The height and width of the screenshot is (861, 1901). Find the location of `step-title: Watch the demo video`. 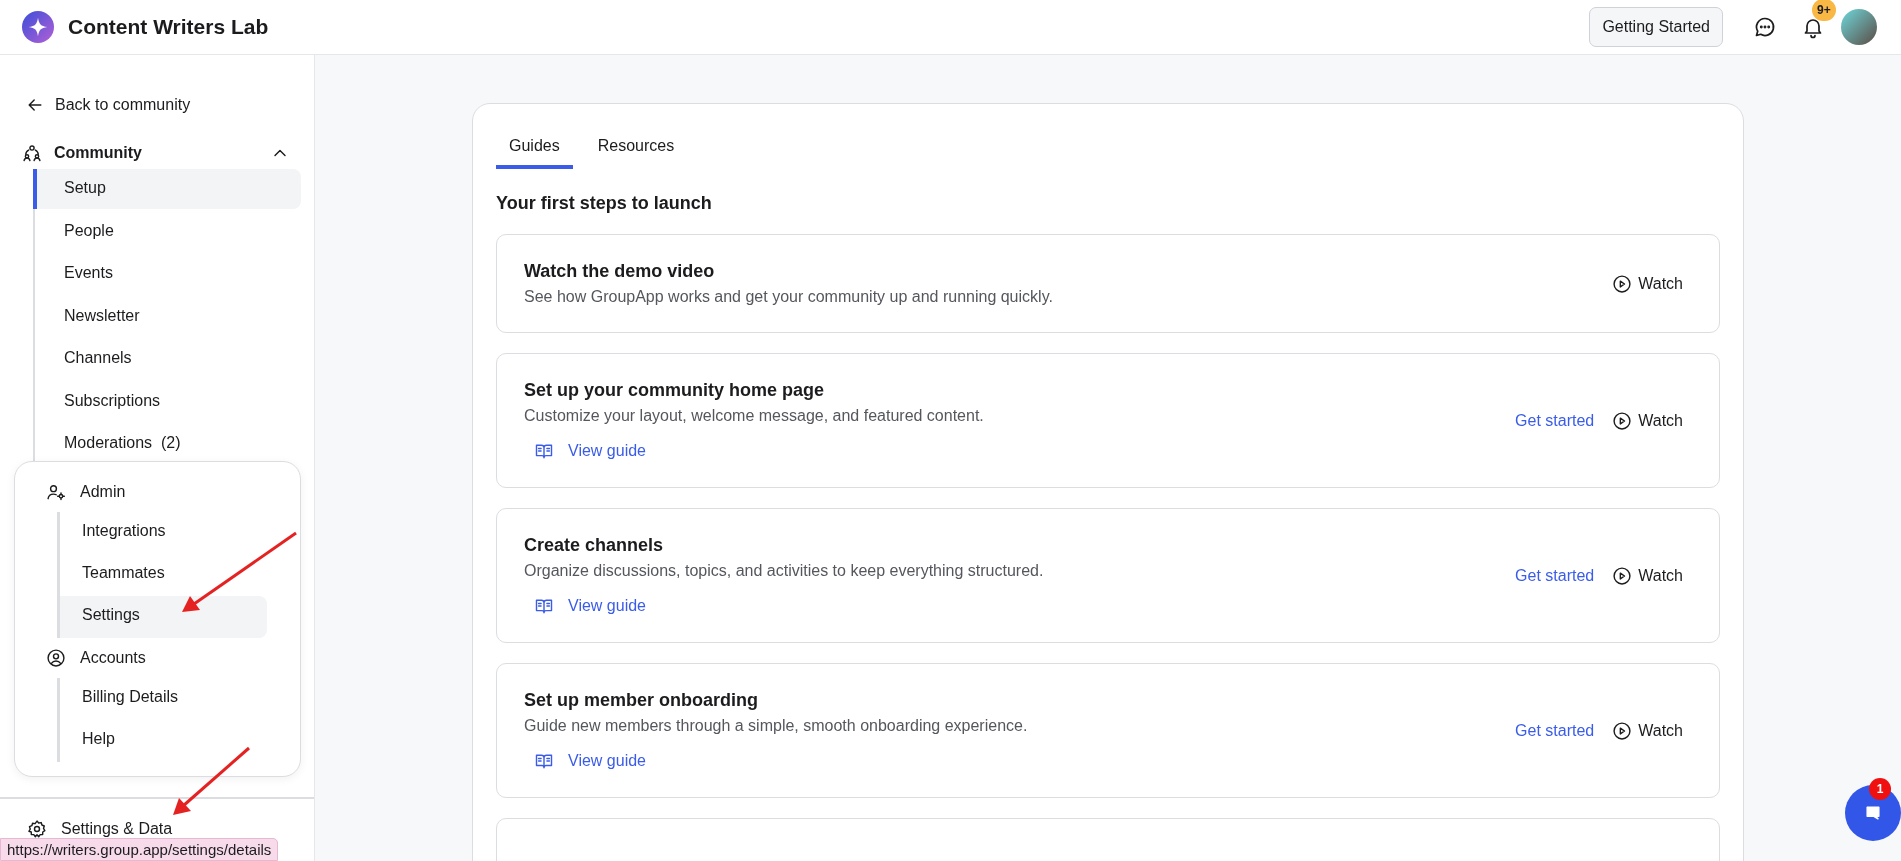

step-title: Watch the demo video is located at coordinates (619, 271).